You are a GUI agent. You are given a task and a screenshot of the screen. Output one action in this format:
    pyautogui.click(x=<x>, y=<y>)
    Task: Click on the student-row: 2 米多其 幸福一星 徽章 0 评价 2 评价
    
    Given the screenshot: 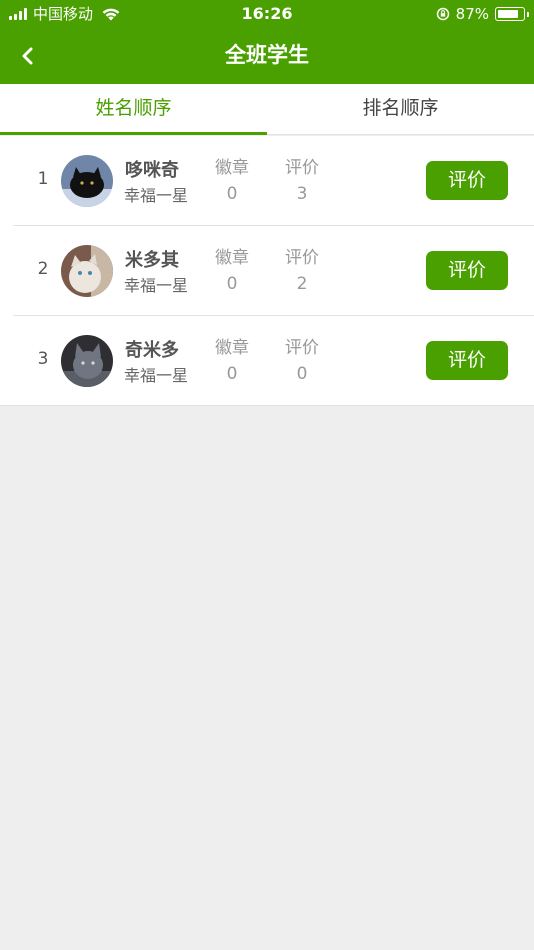 What is the action you would take?
    pyautogui.click(x=267, y=271)
    